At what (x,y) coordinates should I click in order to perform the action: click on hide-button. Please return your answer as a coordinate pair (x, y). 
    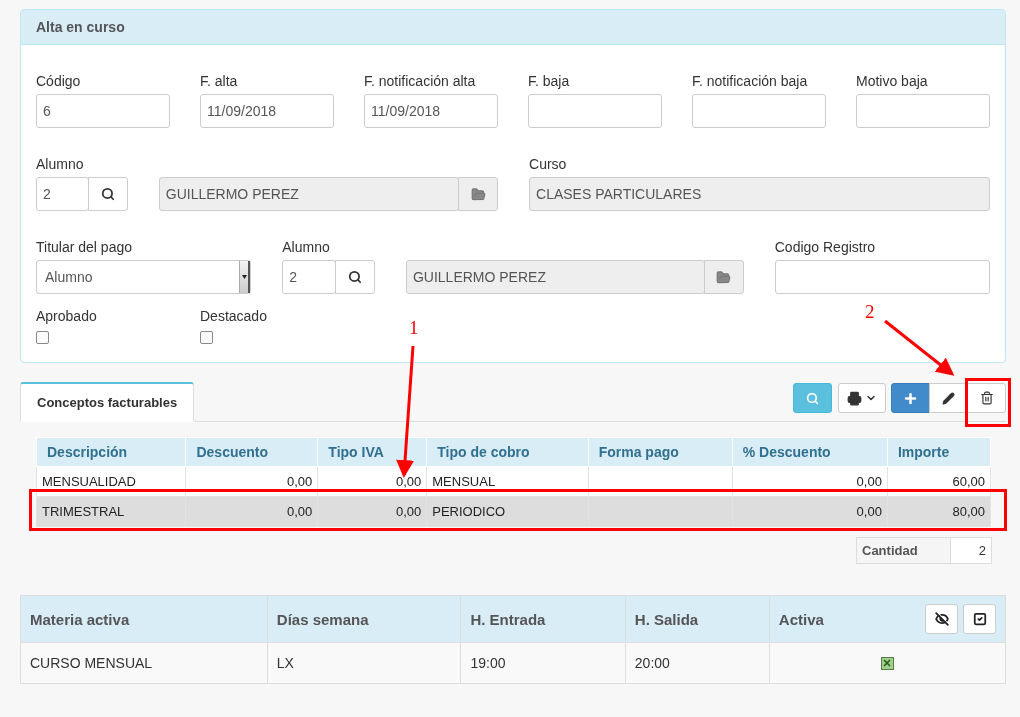
    Looking at the image, I should click on (941, 619).